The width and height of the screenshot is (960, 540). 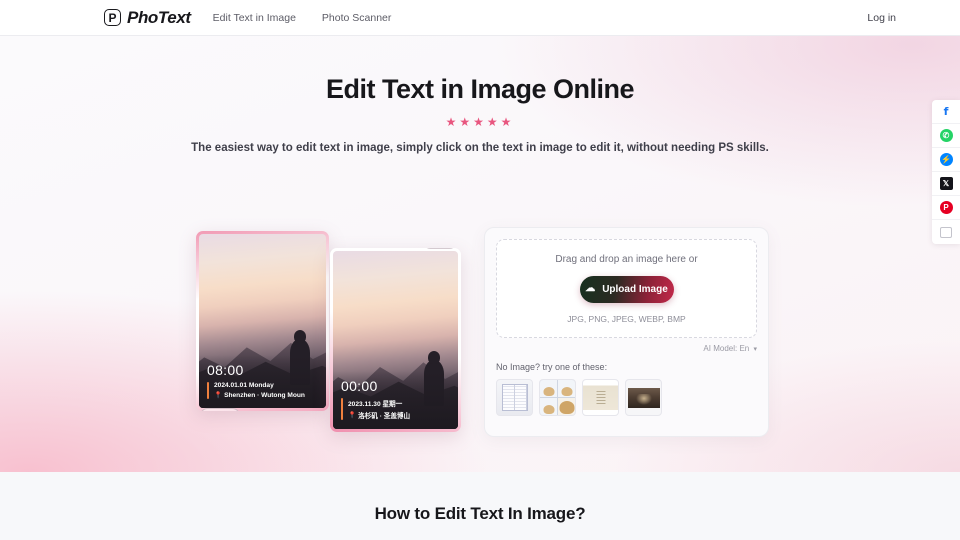 I want to click on share-facebook-button: f, so click(x=946, y=112).